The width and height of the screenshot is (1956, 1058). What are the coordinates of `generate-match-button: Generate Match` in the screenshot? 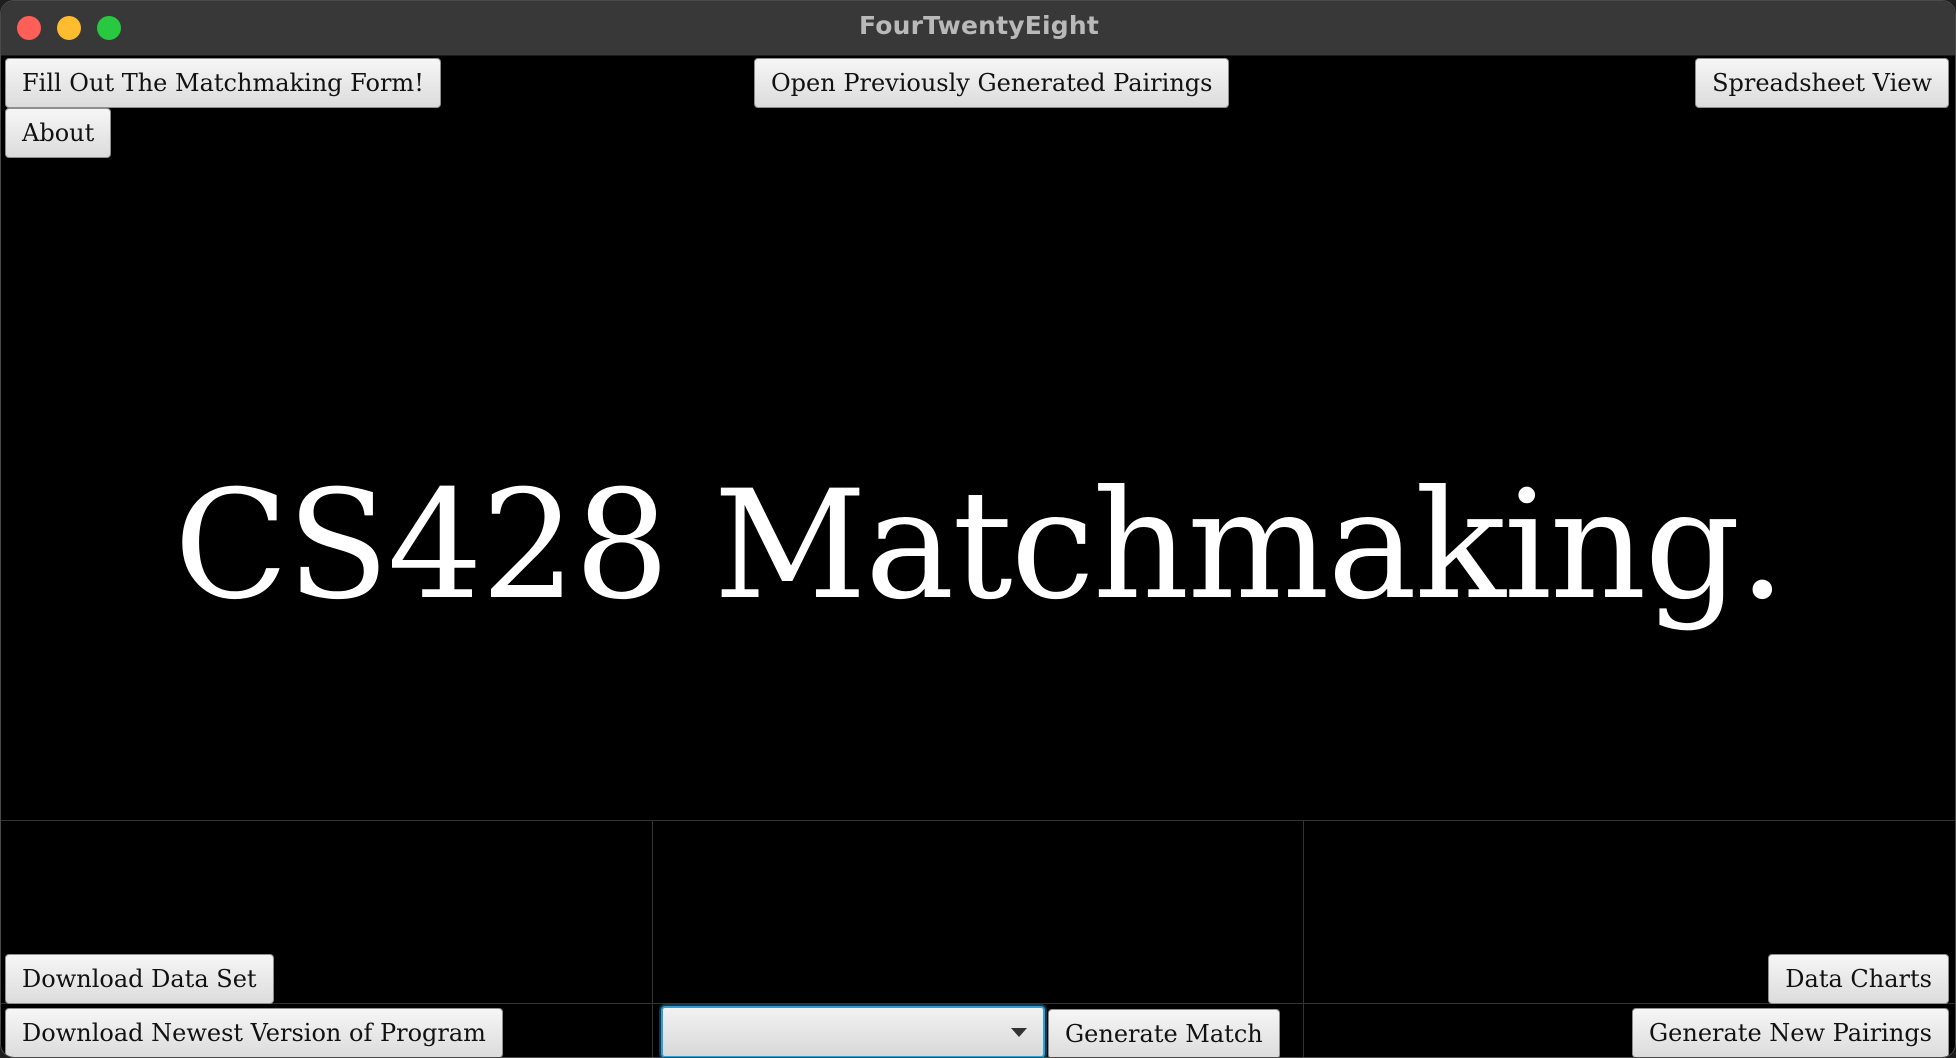 It's located at (1164, 1033).